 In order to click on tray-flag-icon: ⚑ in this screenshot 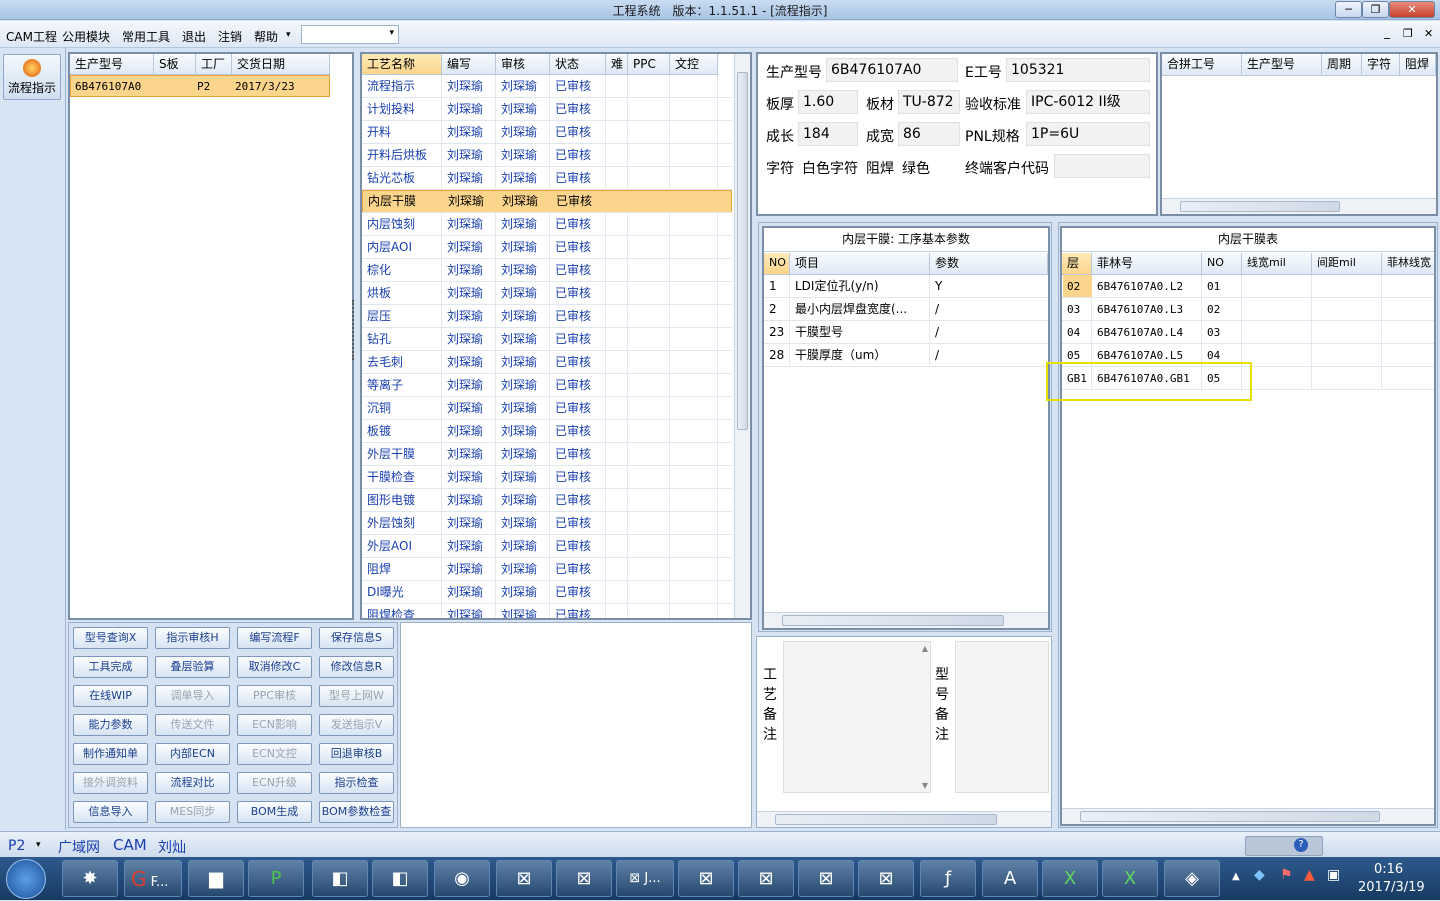, I will do `click(1286, 875)`.